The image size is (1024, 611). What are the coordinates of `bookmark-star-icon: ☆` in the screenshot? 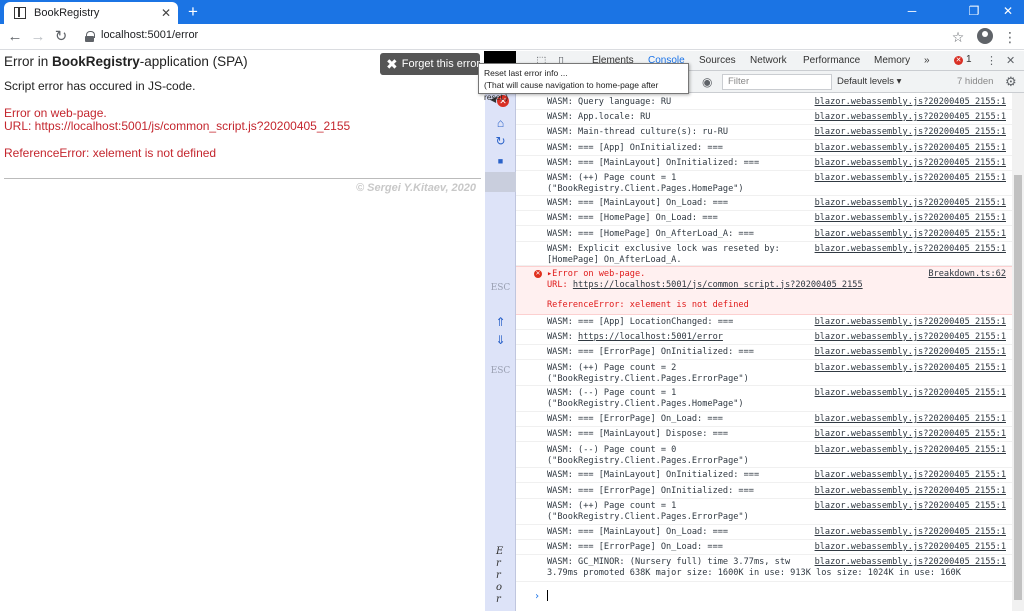 It's located at (958, 37).